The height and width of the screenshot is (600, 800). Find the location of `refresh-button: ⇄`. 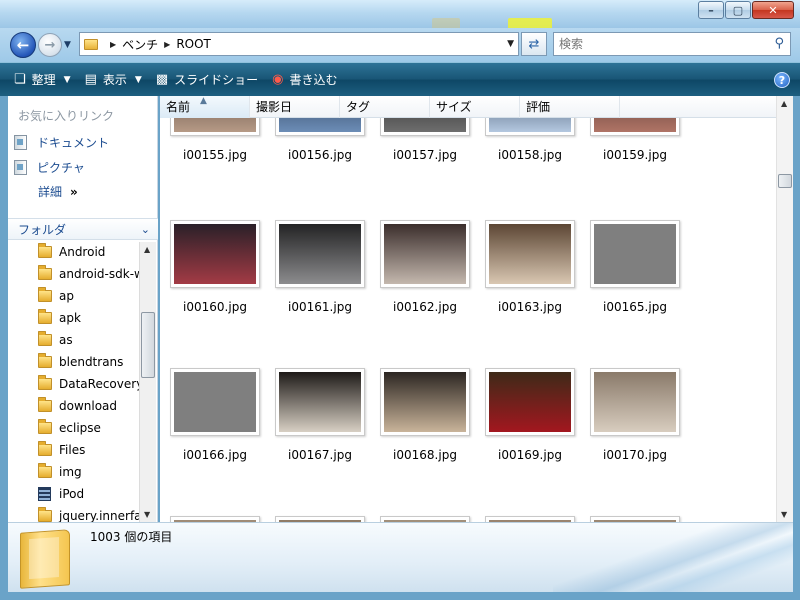

refresh-button: ⇄ is located at coordinates (534, 44).